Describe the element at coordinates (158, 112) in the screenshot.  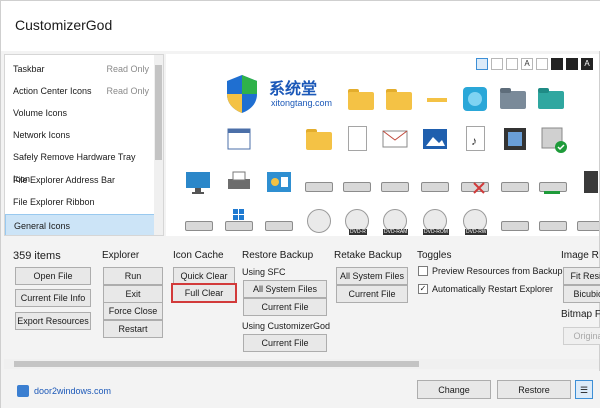
I see `list-scroll-thumb` at that location.